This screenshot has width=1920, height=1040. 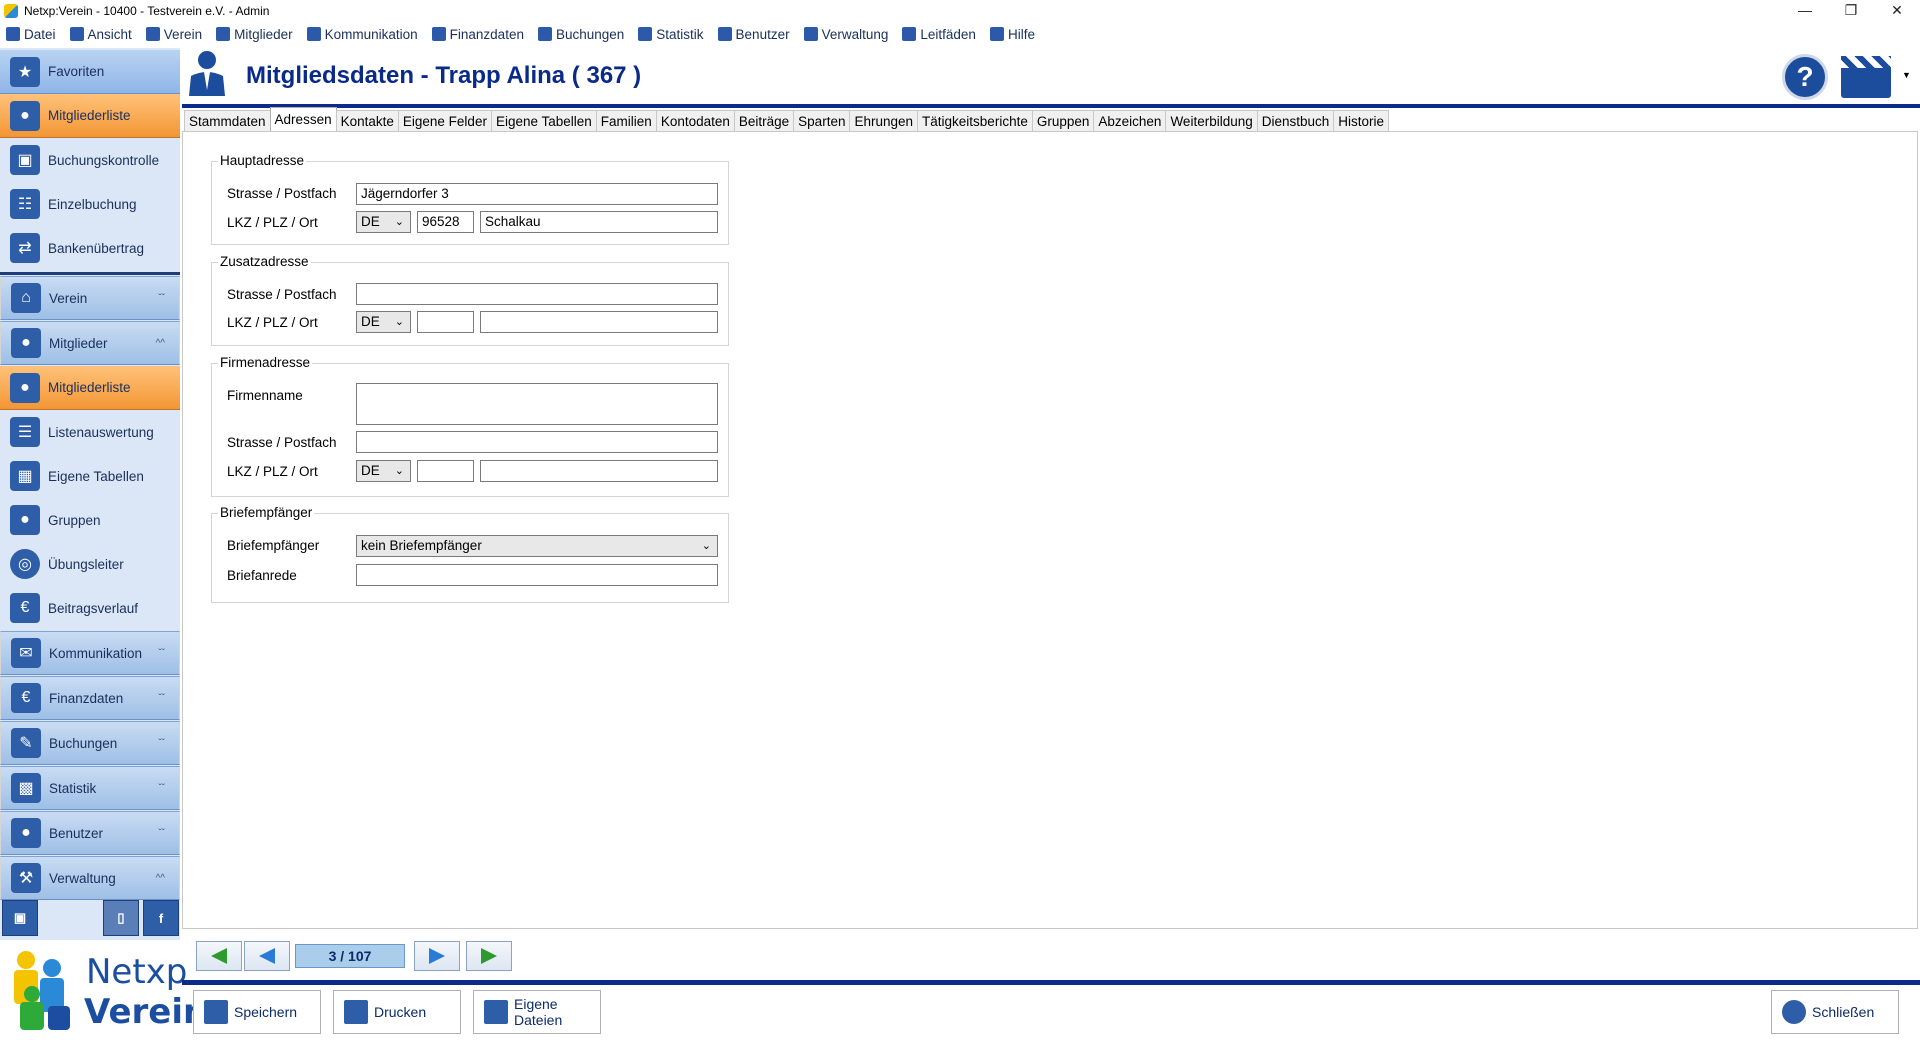 What do you see at coordinates (362, 34) in the screenshot?
I see `menu-kommunikation: Kommunikation` at bounding box center [362, 34].